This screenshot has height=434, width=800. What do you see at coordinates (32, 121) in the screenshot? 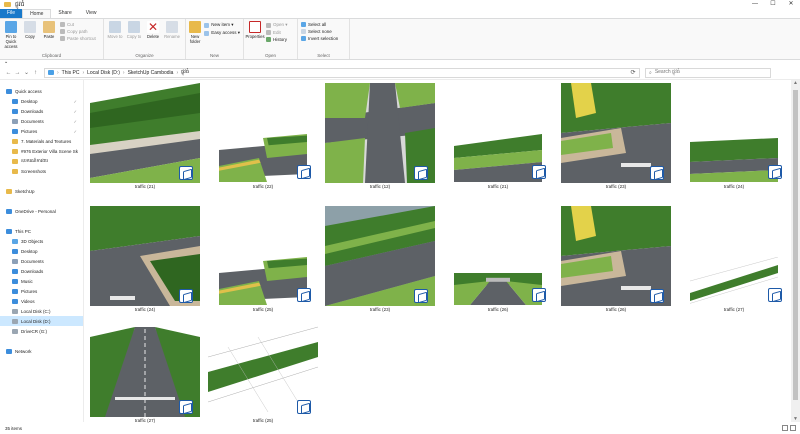
I see `nav-item-label: Documents` at bounding box center [32, 121].